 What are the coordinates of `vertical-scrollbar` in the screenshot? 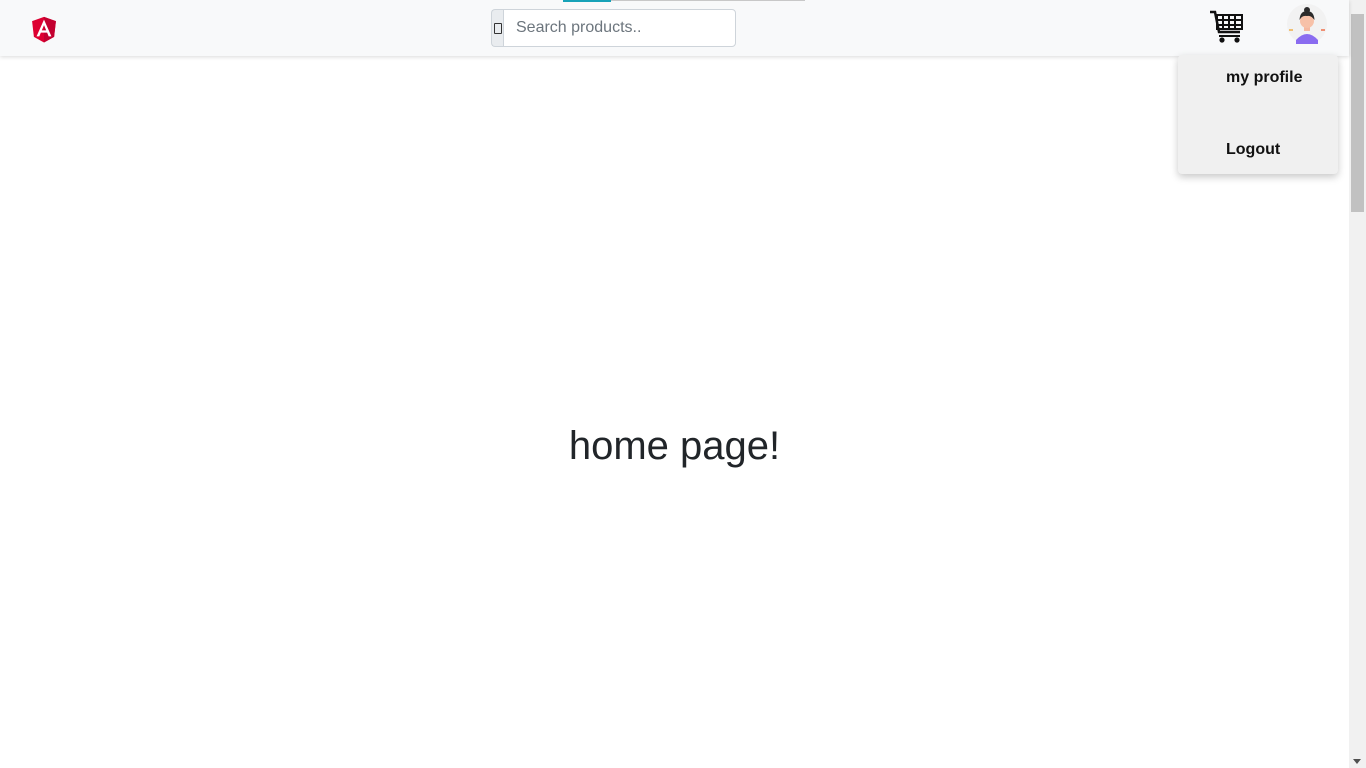 It's located at (1357, 384).